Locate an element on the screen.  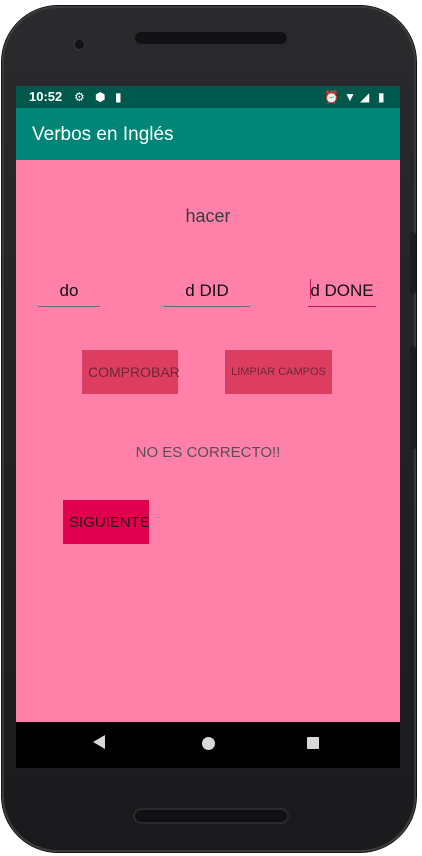
spanish-verb: hacer is located at coordinates (208, 216).